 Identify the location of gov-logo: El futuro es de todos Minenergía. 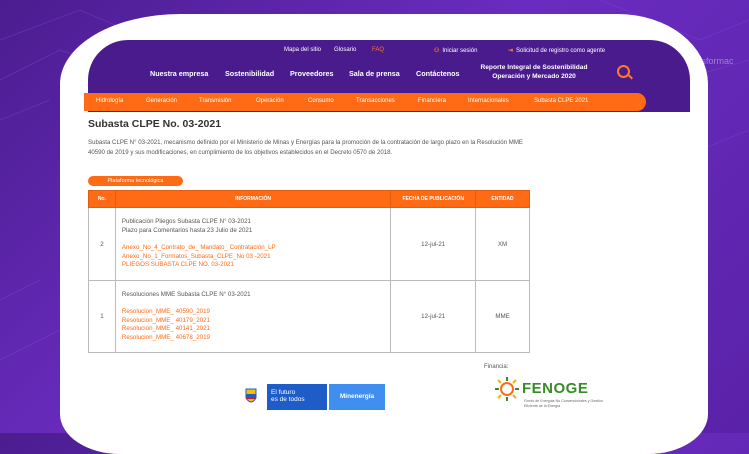
(311, 397).